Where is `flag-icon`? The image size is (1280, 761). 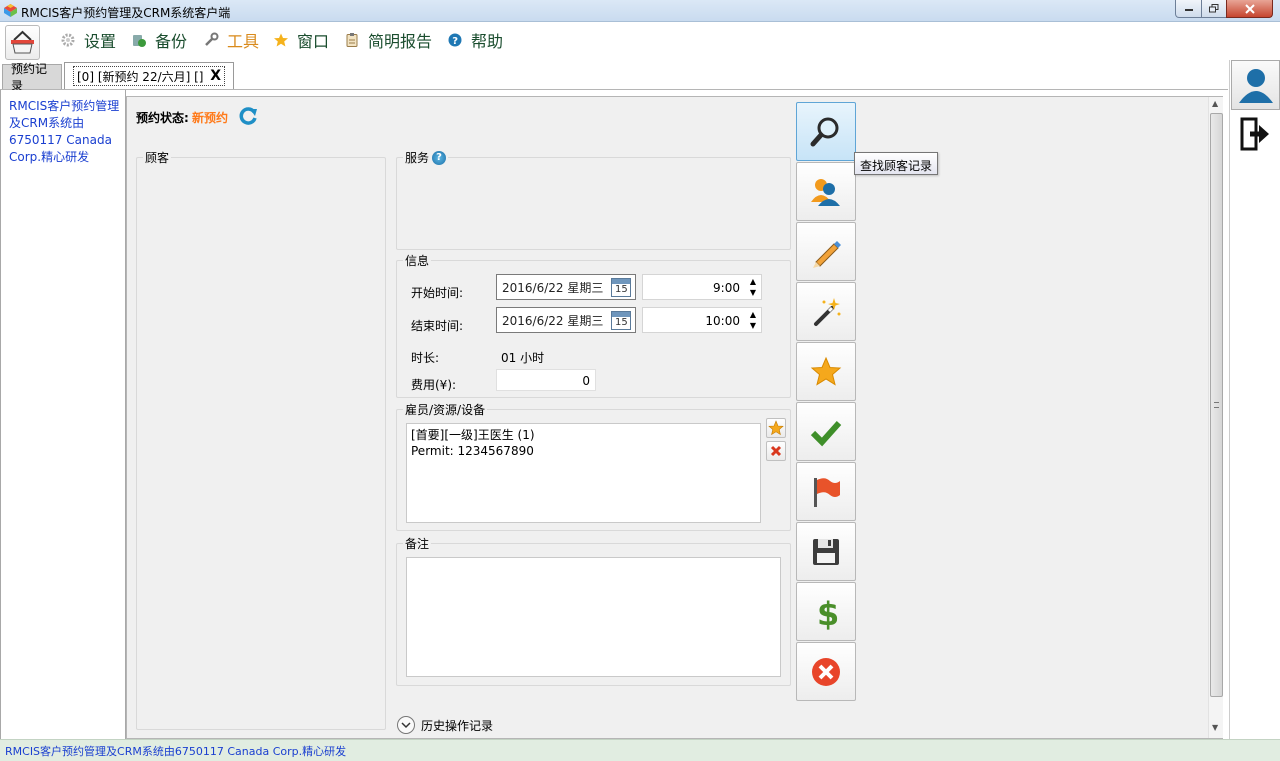 flag-icon is located at coordinates (827, 492).